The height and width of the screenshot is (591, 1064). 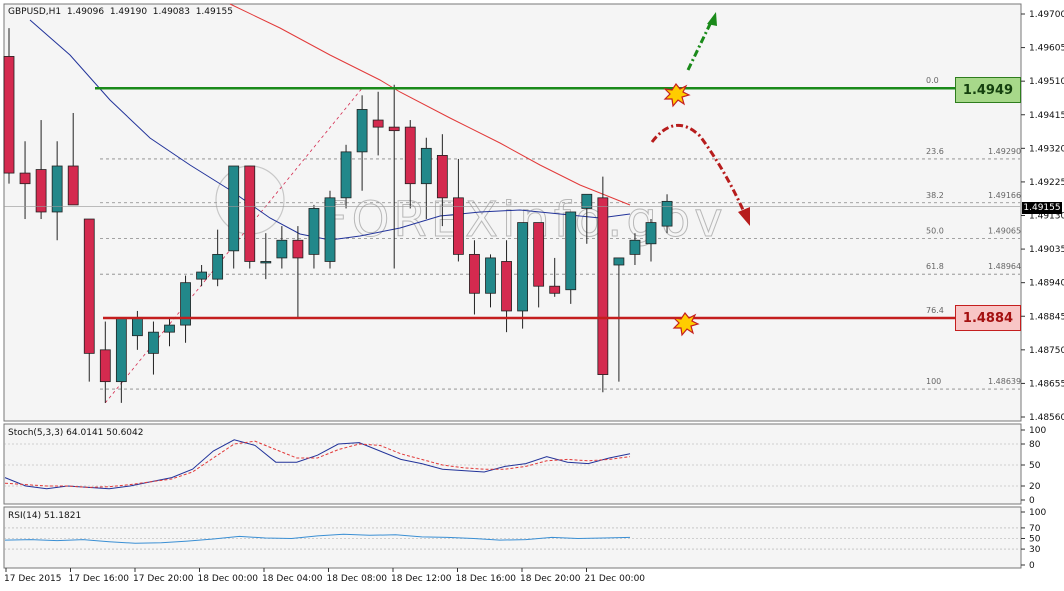 What do you see at coordinates (988, 318) in the screenshot?
I see `support-price-tag: 1.4884` at bounding box center [988, 318].